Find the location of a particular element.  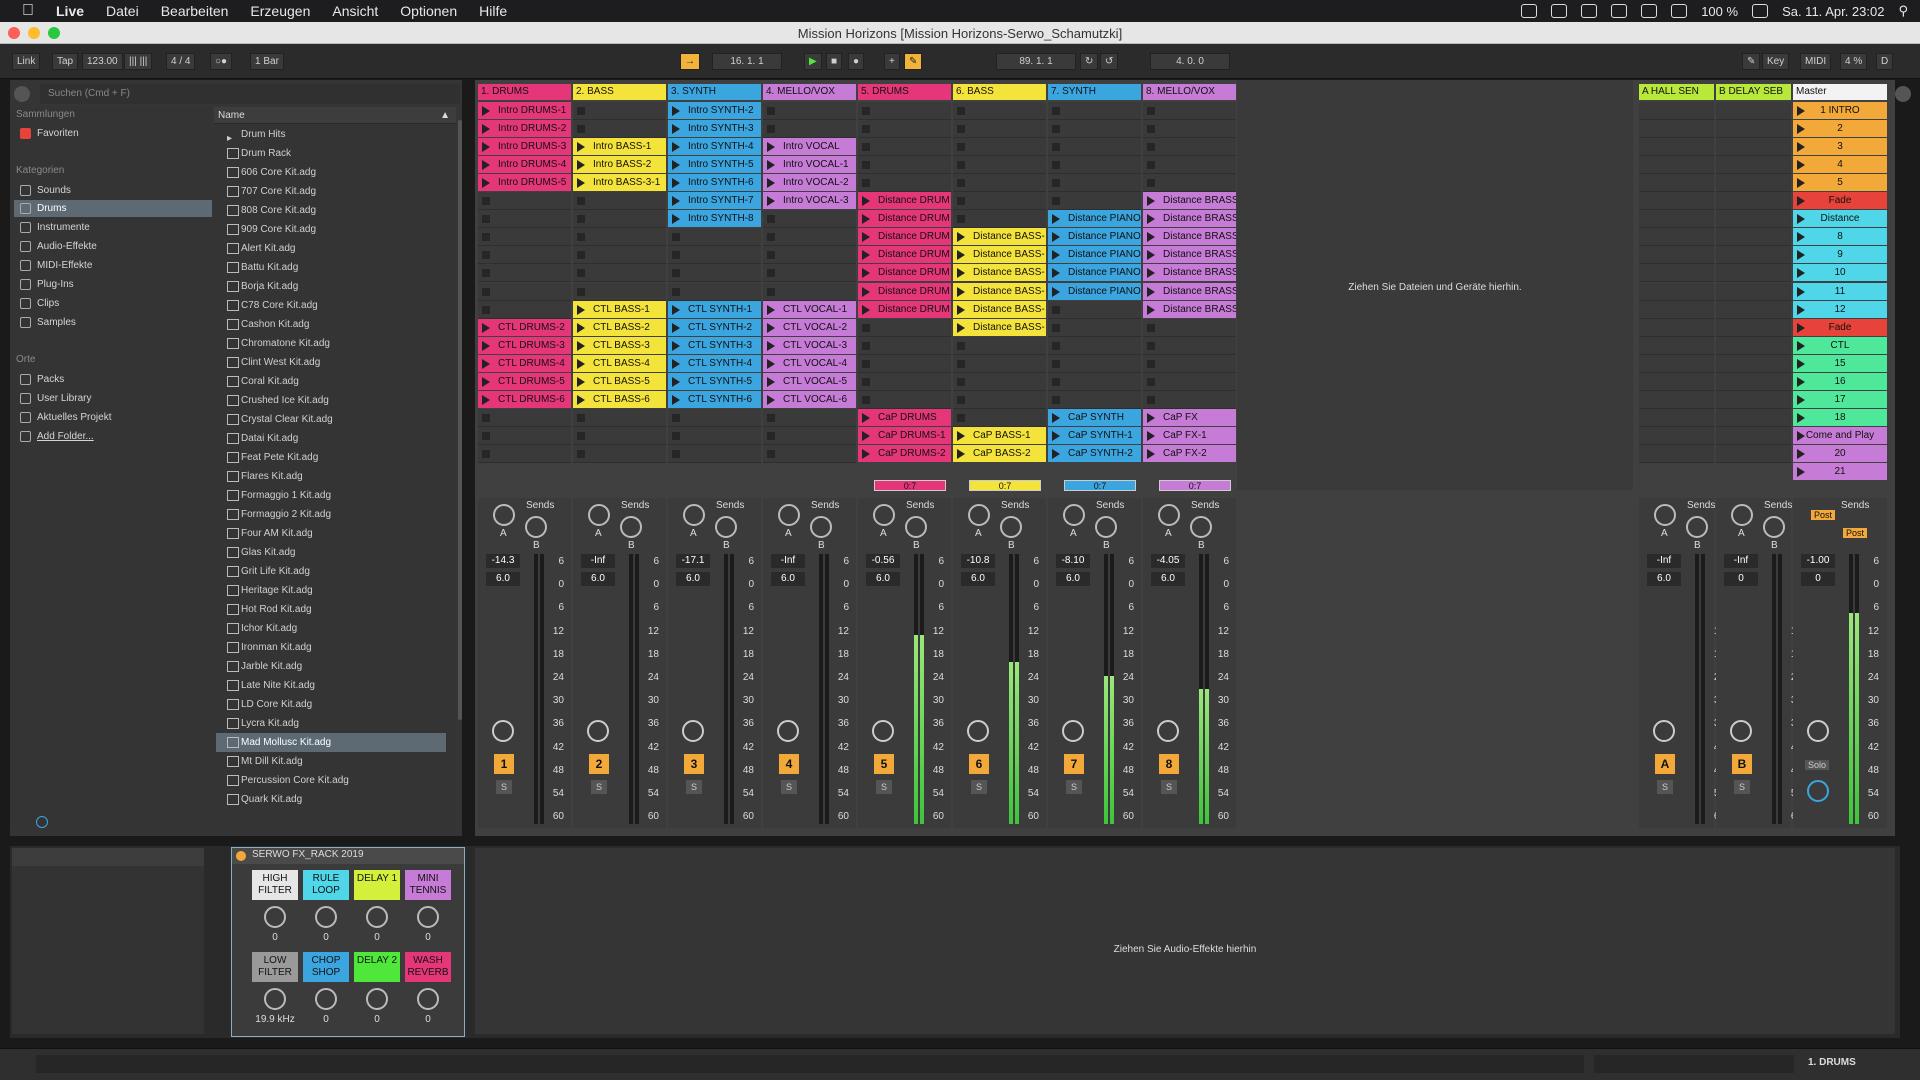

master-track-header: Master is located at coordinates (1840, 92).